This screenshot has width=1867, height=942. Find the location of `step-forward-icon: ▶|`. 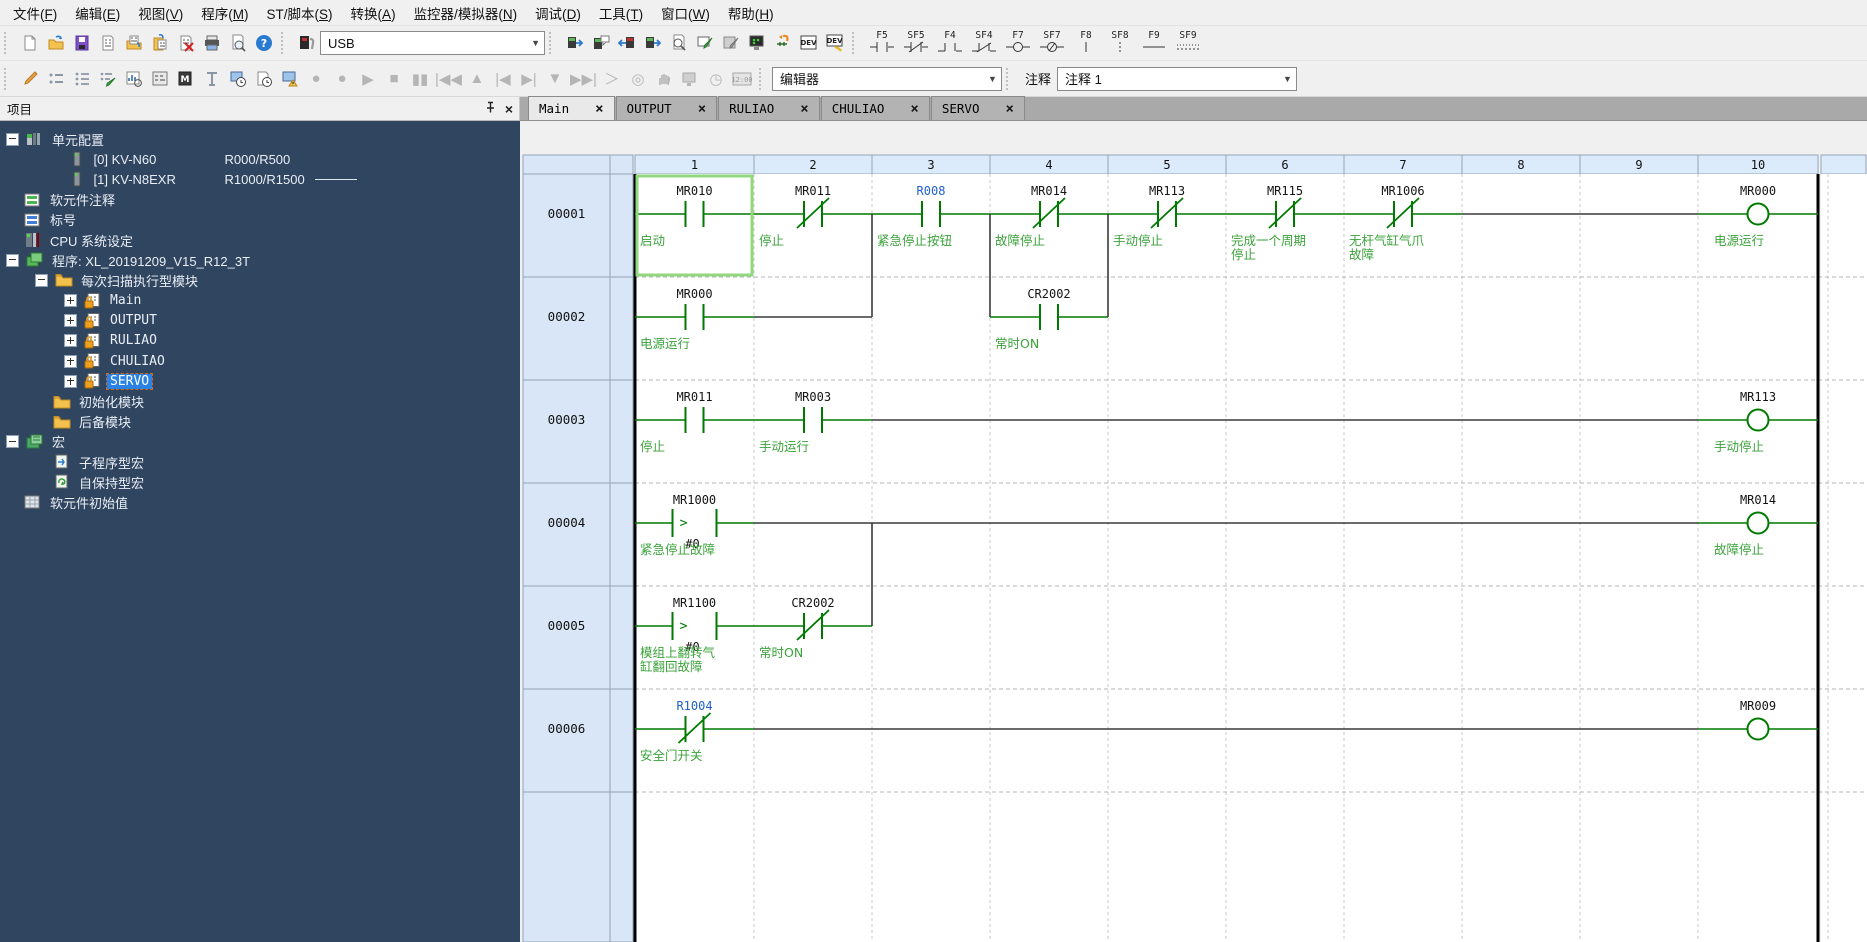

step-forward-icon: ▶| is located at coordinates (529, 79).